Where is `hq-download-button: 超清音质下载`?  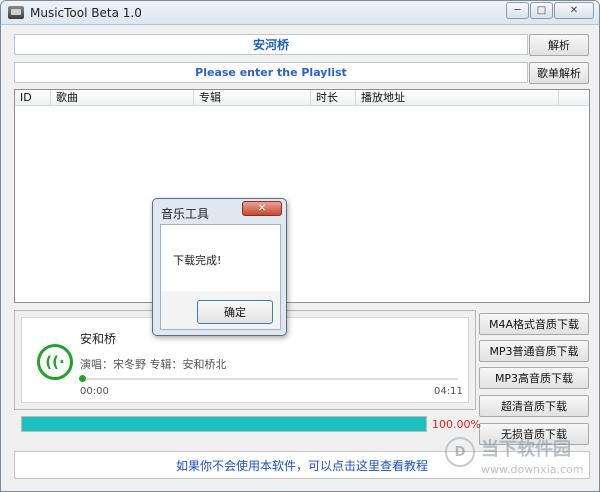
hq-download-button: 超清音质下载 is located at coordinates (534, 406).